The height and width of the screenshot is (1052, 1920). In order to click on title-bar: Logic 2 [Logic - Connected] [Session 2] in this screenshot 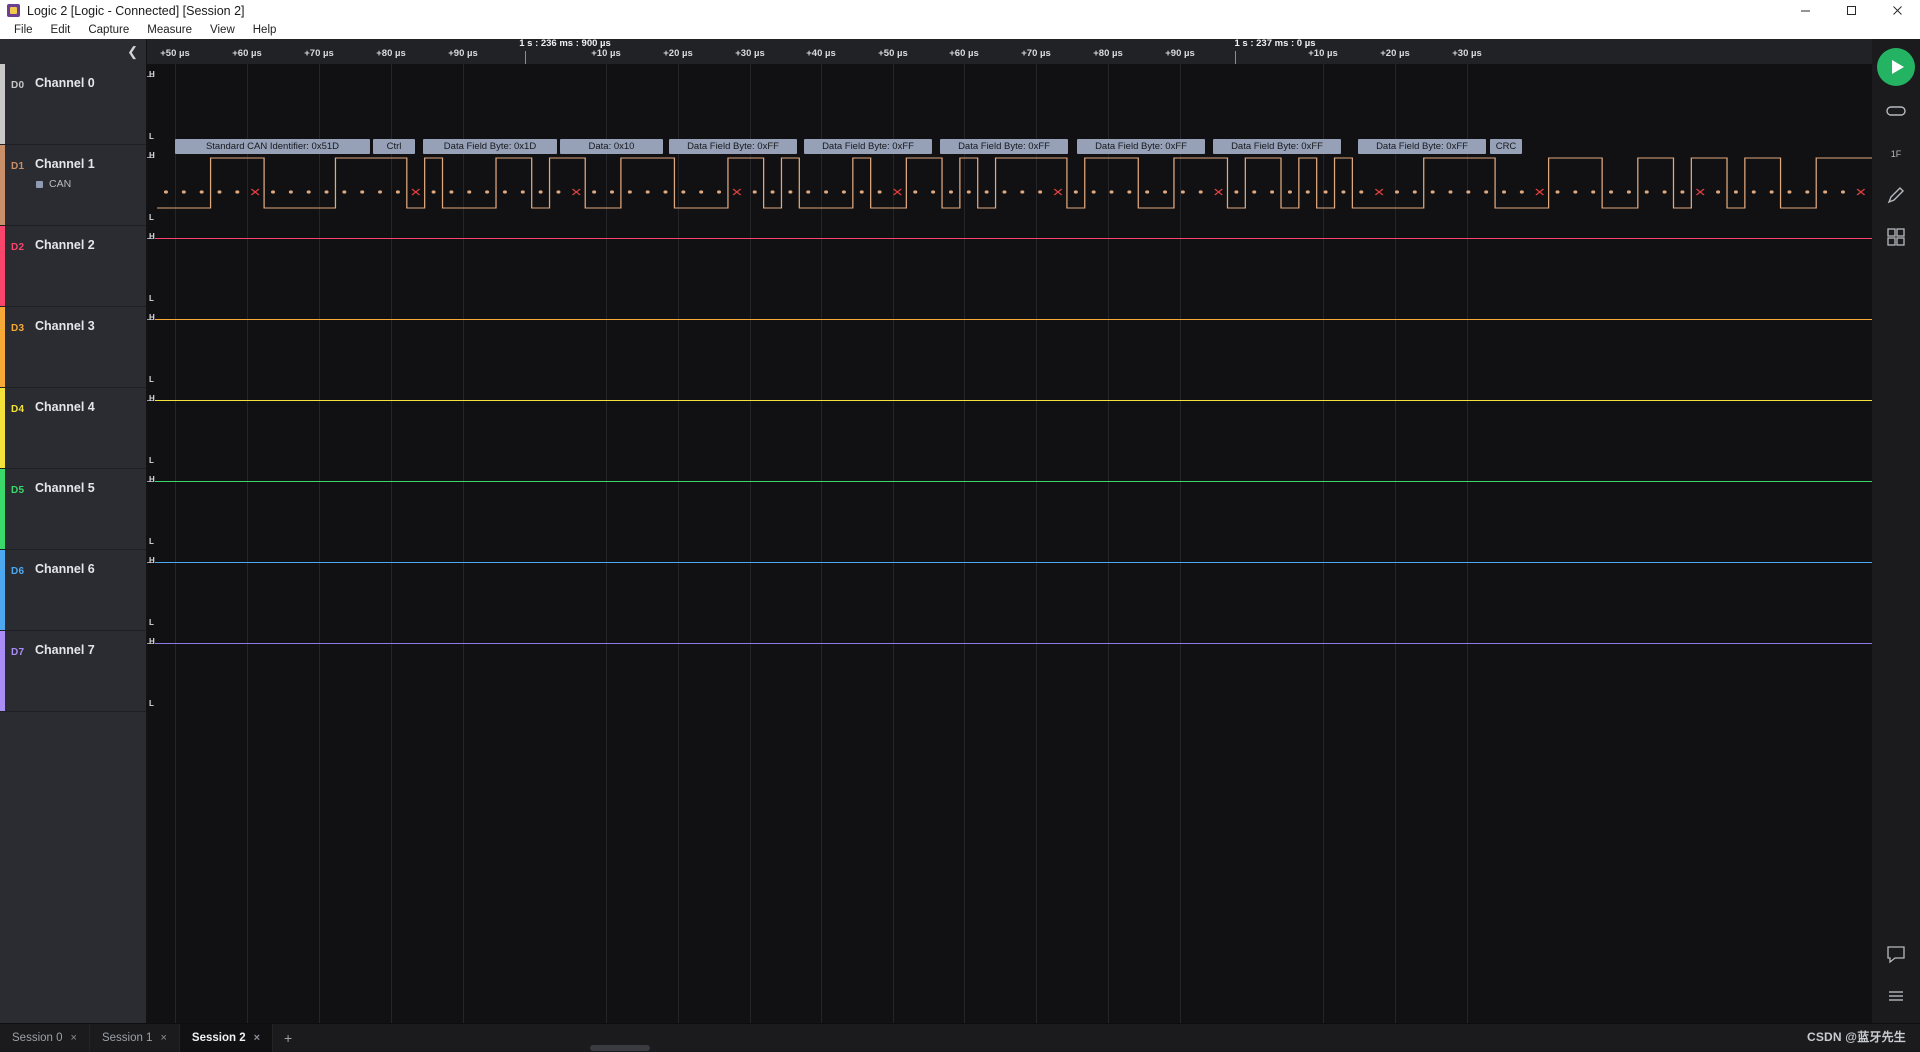, I will do `click(960, 10)`.